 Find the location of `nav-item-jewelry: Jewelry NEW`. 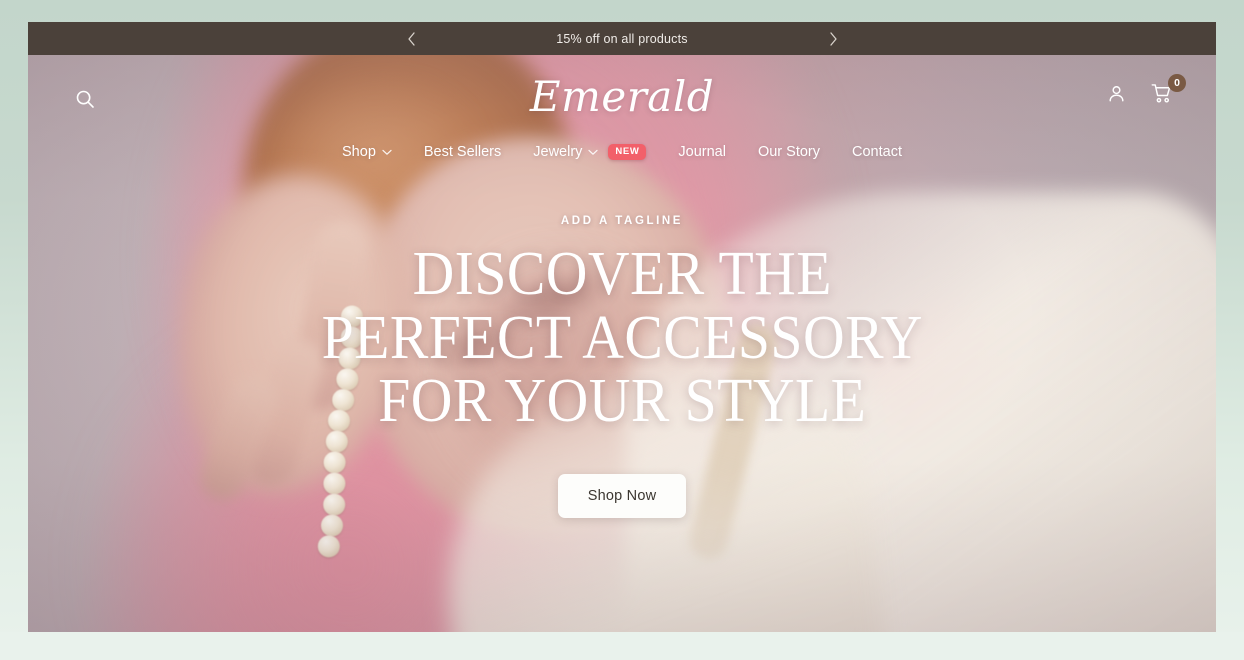

nav-item-jewelry: Jewelry NEW is located at coordinates (589, 152).